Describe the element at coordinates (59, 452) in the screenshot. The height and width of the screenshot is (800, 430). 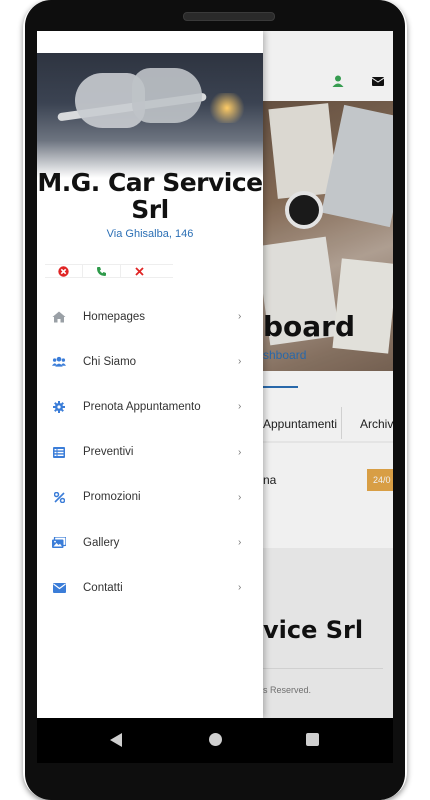
I see `list-icon` at that location.